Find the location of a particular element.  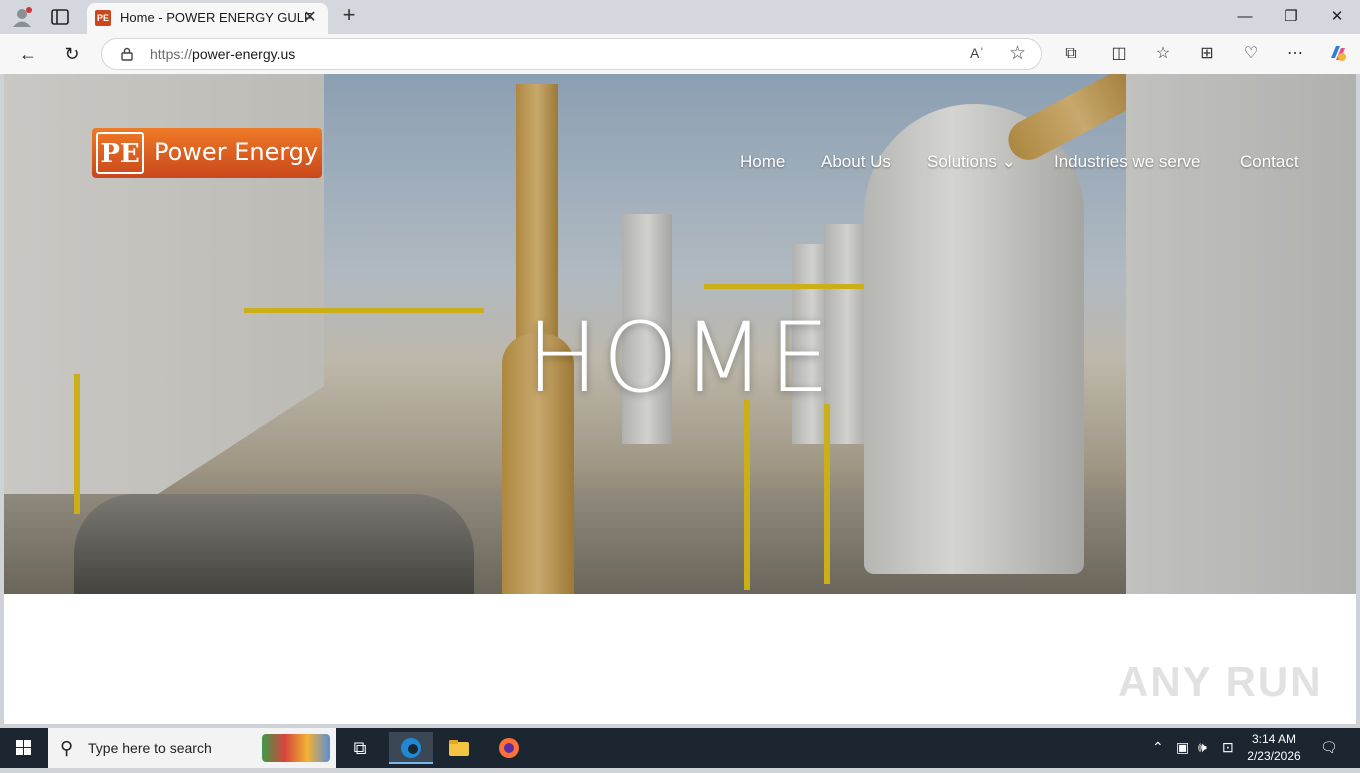

firefox-icon is located at coordinates (509, 748).